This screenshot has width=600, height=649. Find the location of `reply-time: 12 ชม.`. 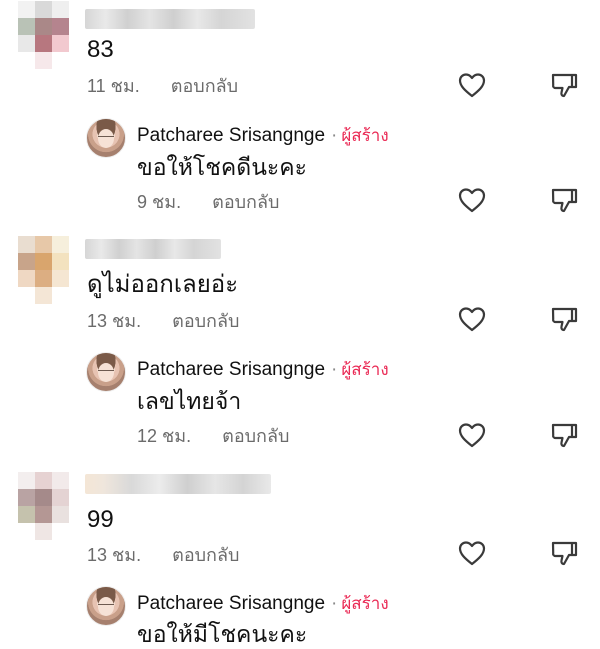

reply-time: 12 ชม. is located at coordinates (164, 436).